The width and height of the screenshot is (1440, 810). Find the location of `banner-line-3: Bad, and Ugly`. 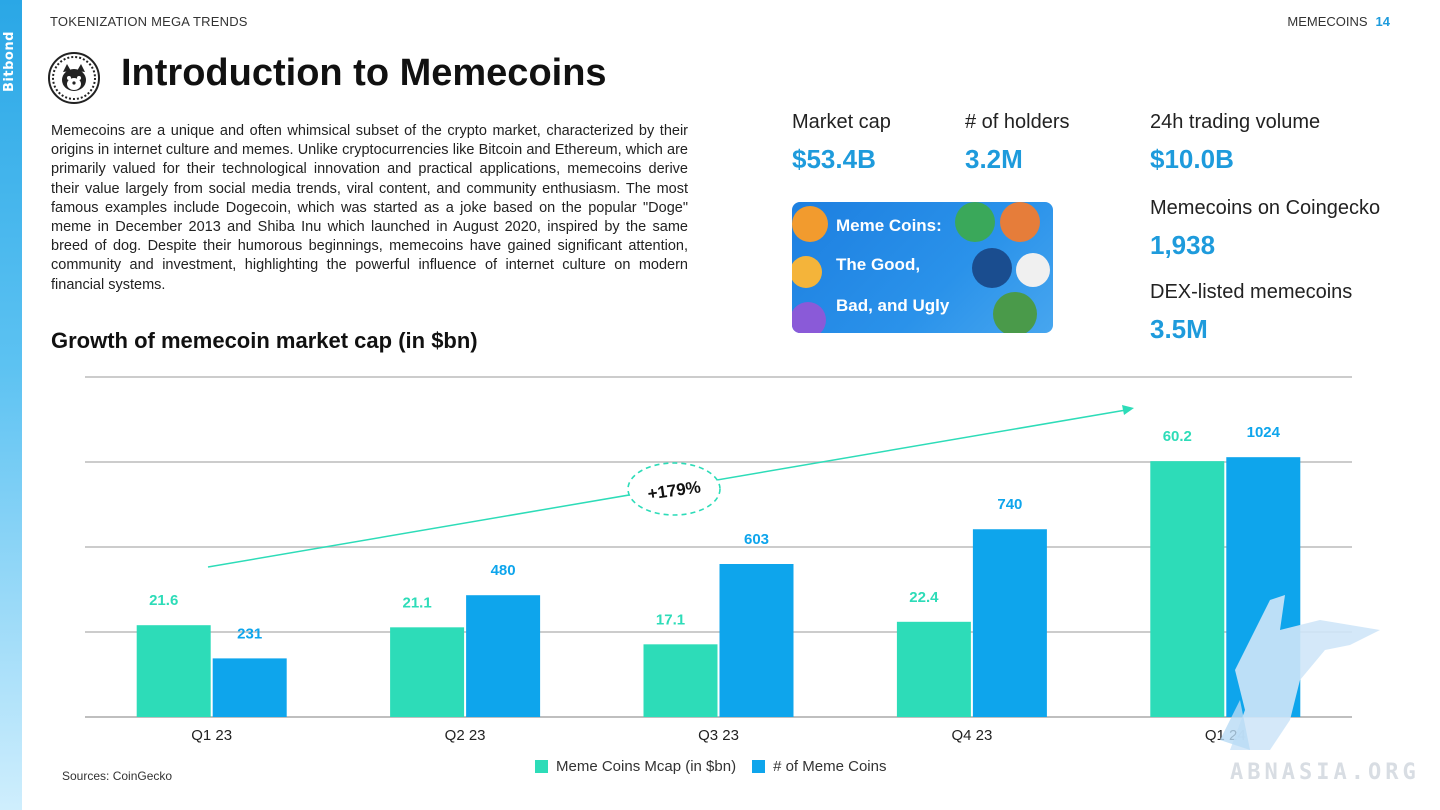

banner-line-3: Bad, and Ugly is located at coordinates (893, 305).